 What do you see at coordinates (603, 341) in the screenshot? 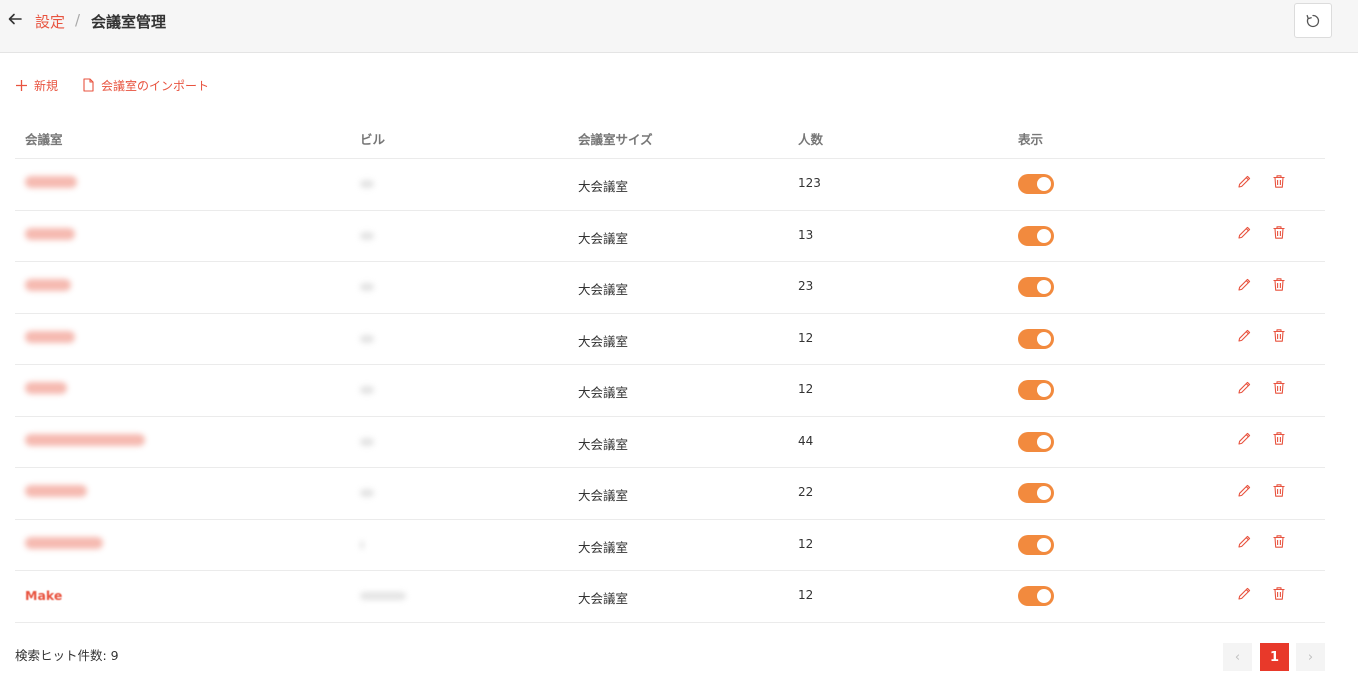
I see `room-size-cell: 大会議室` at bounding box center [603, 341].